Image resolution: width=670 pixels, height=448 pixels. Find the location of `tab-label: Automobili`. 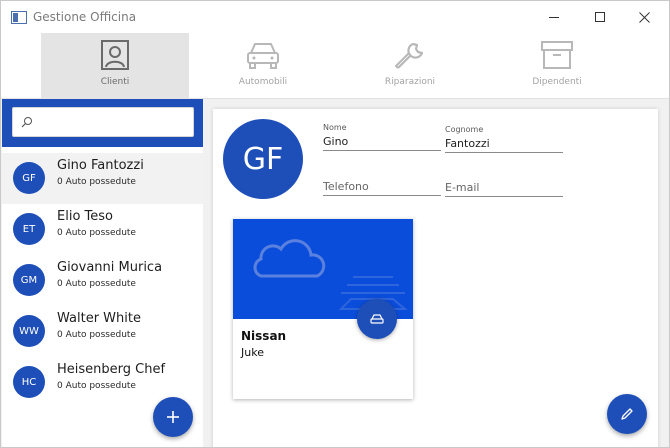

tab-label: Automobili is located at coordinates (263, 82).